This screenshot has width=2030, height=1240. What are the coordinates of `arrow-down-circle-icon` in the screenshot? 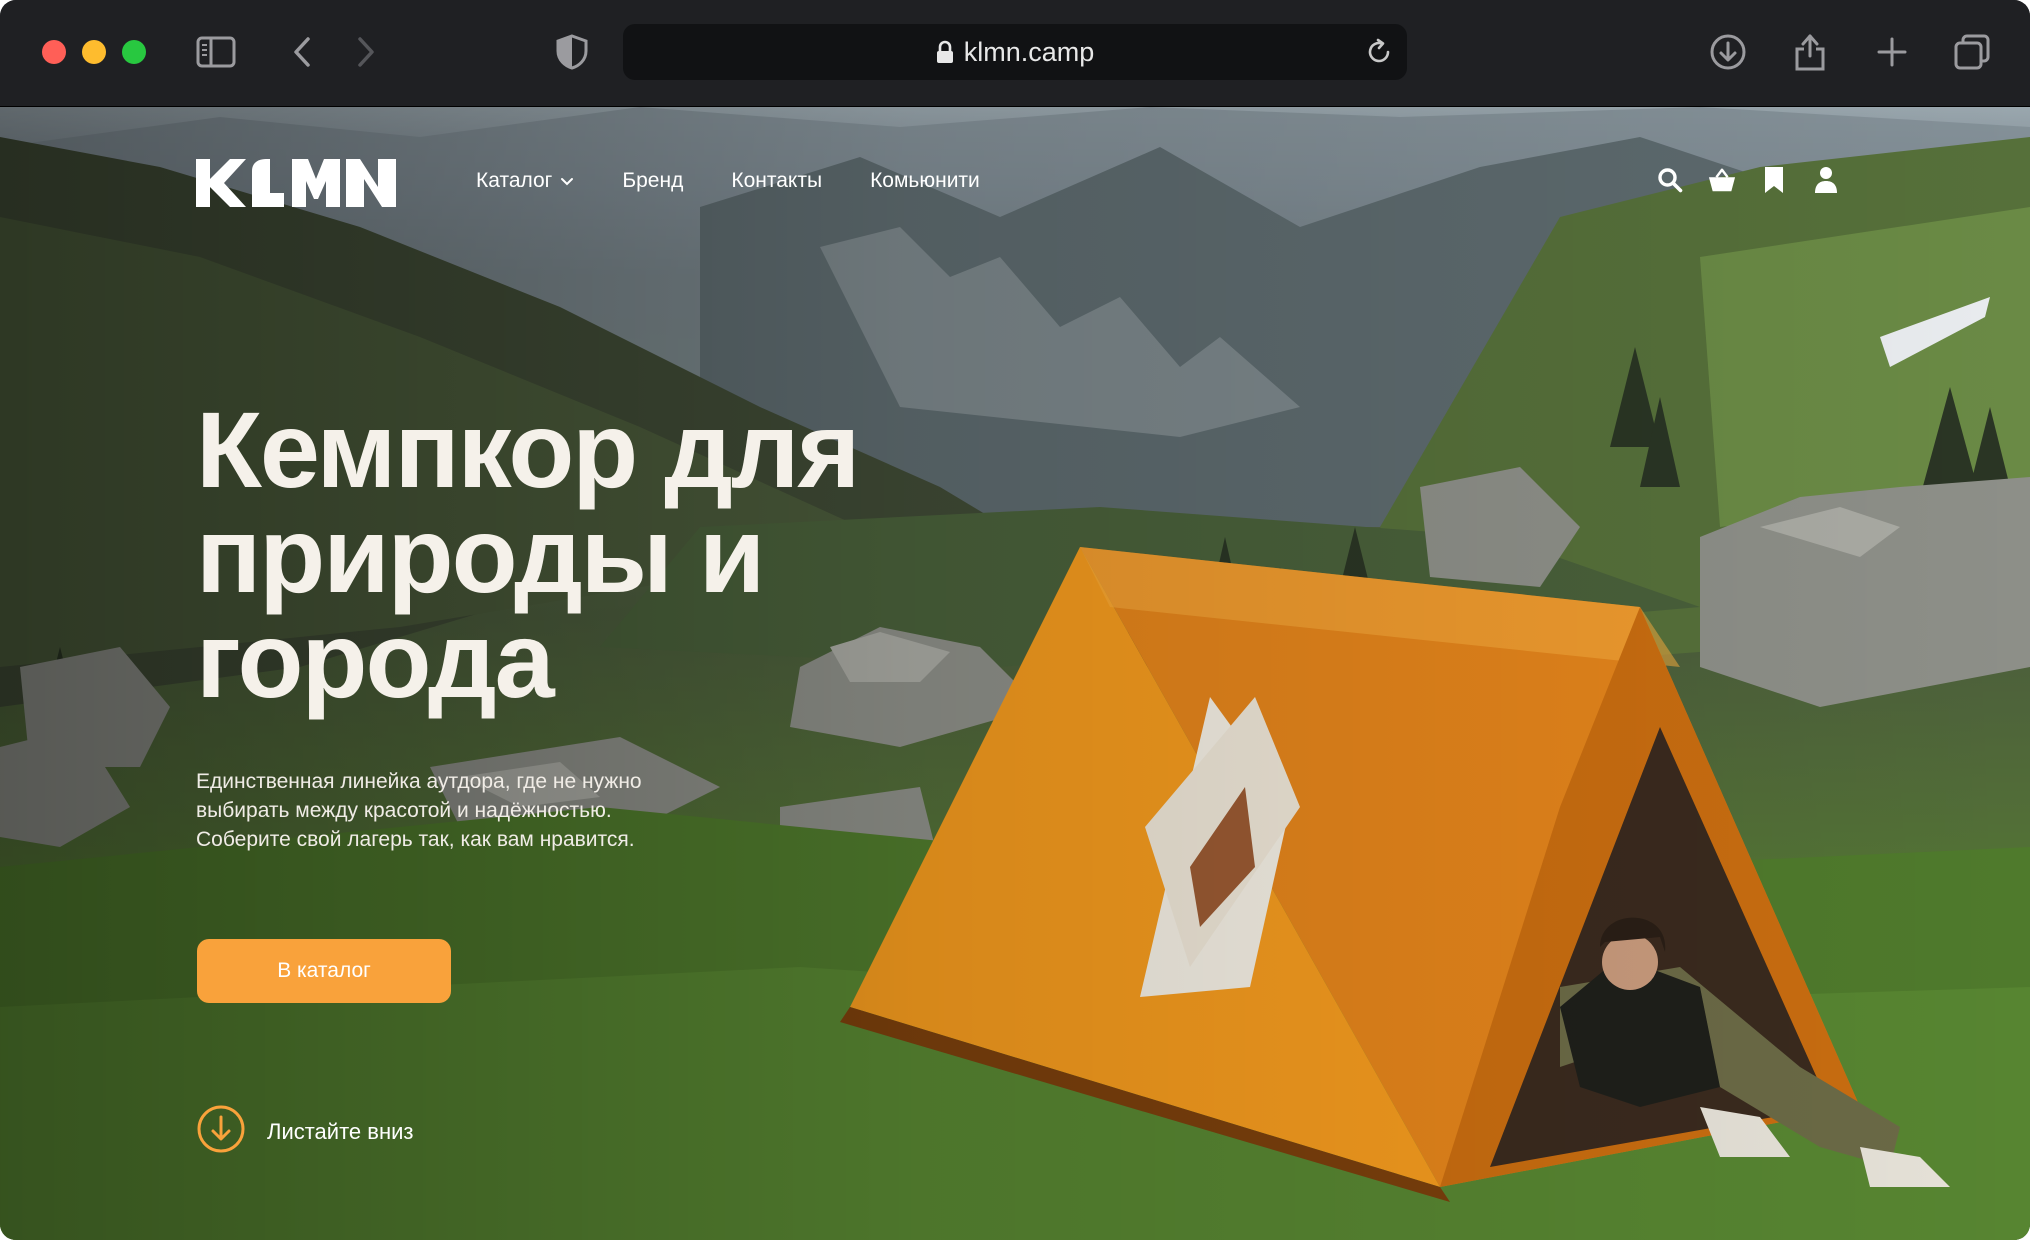 It's located at (221, 1132).